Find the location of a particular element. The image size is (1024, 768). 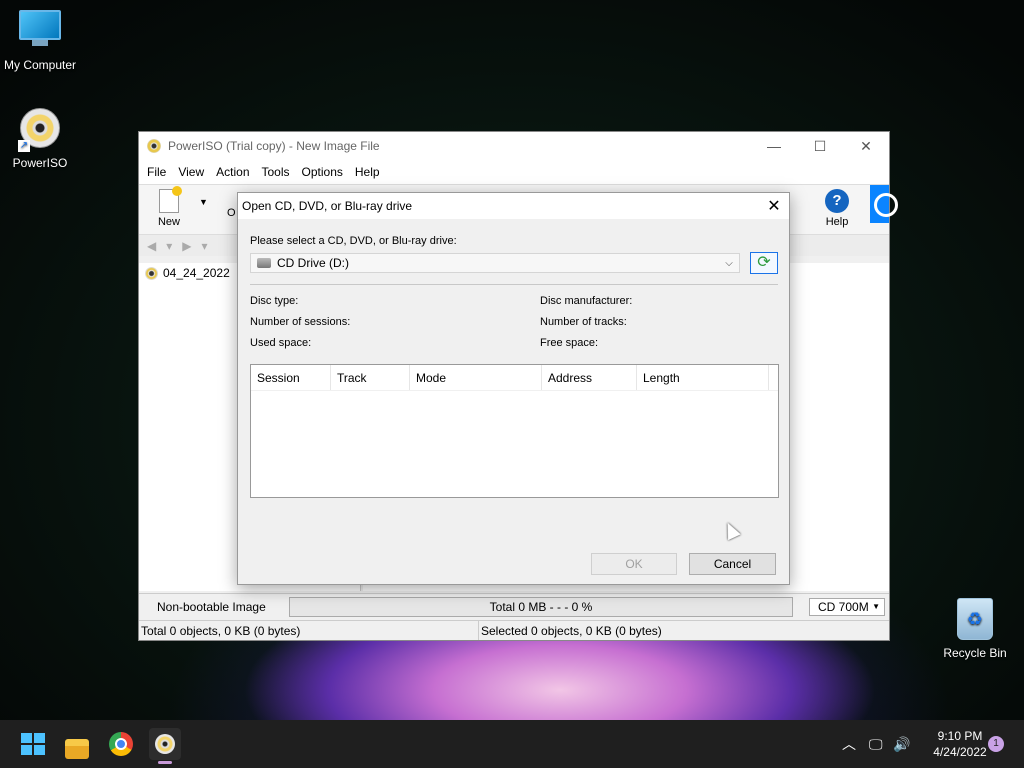

column-track: Track is located at coordinates (370, 377).